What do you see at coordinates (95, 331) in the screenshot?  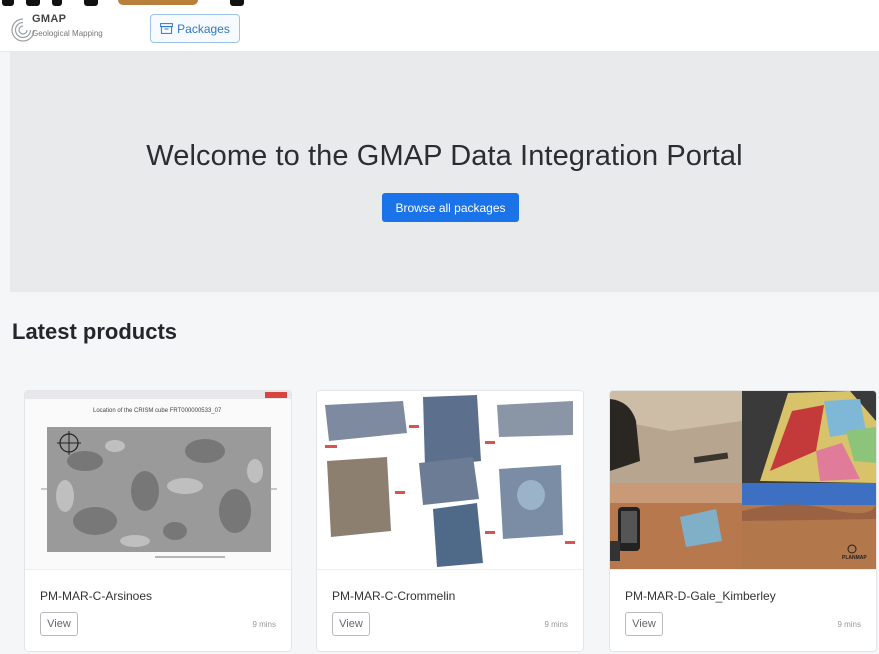 I see `latest-products-heading: Latest products` at bounding box center [95, 331].